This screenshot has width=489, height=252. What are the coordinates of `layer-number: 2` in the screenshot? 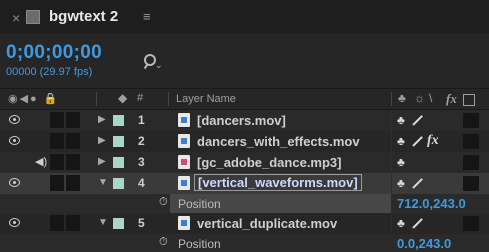 It's located at (141, 141).